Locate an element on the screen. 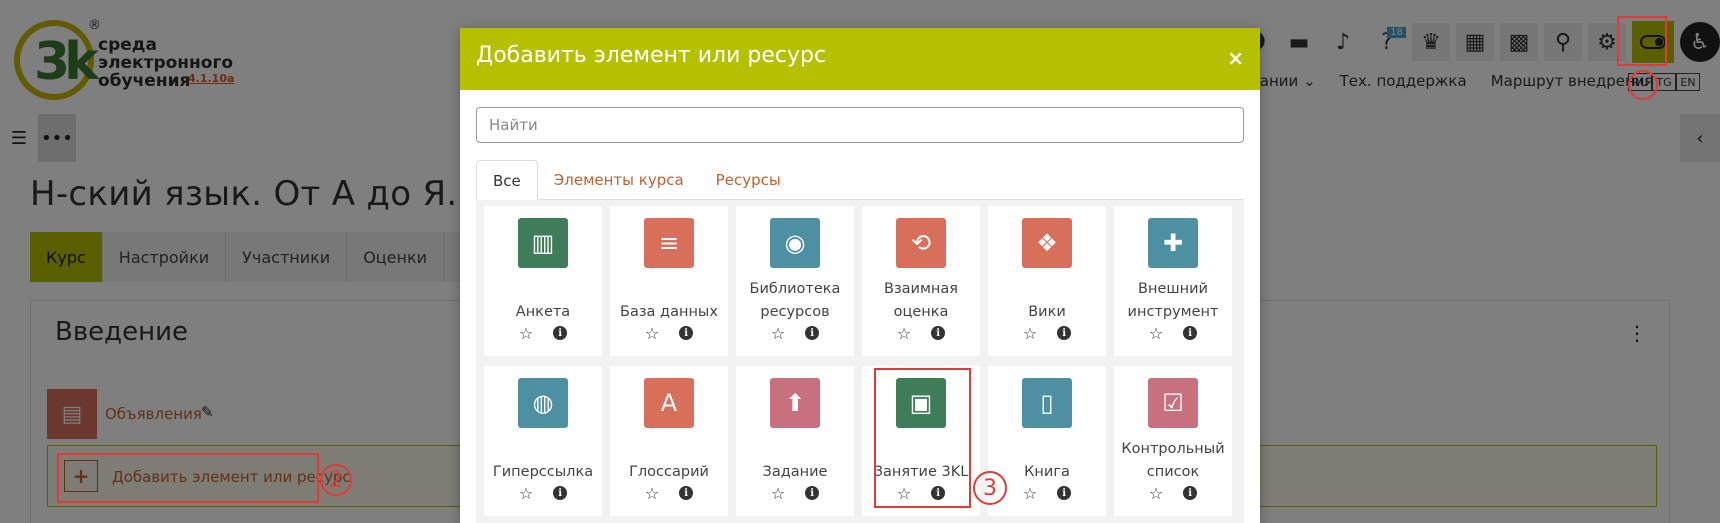 The image size is (1720, 523). activity-card-label: Глоссарий is located at coordinates (669, 472).